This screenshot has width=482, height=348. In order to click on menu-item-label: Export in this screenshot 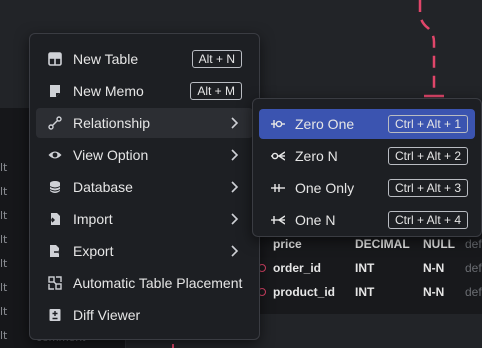, I will do `click(93, 251)`.